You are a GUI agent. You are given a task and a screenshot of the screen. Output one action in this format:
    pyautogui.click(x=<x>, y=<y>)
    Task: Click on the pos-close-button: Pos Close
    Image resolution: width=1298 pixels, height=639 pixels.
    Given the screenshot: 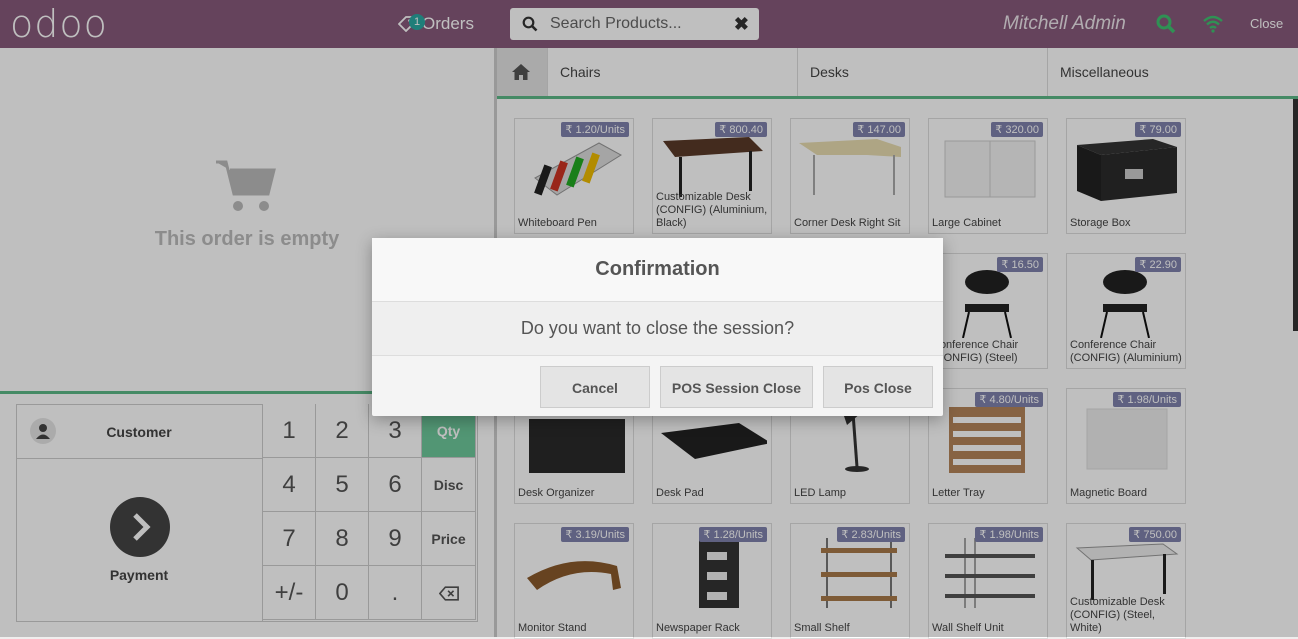 What is the action you would take?
    pyautogui.click(x=878, y=387)
    